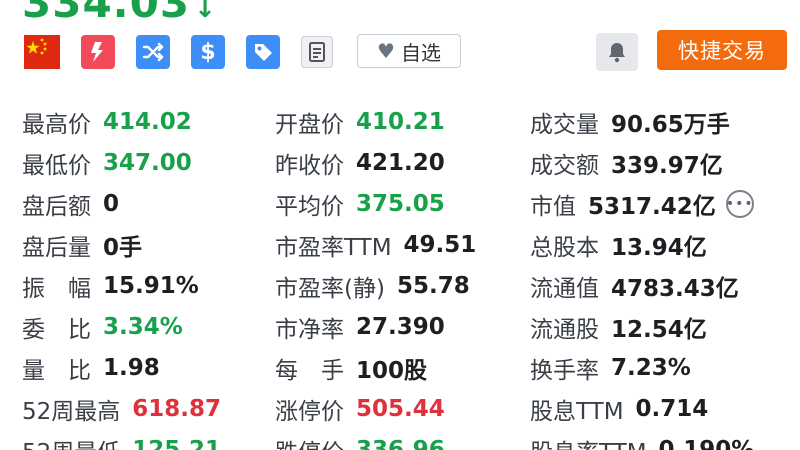 The height and width of the screenshot is (450, 800). Describe the element at coordinates (56, 125) in the screenshot. I see `stat-label: 最高价` at that location.